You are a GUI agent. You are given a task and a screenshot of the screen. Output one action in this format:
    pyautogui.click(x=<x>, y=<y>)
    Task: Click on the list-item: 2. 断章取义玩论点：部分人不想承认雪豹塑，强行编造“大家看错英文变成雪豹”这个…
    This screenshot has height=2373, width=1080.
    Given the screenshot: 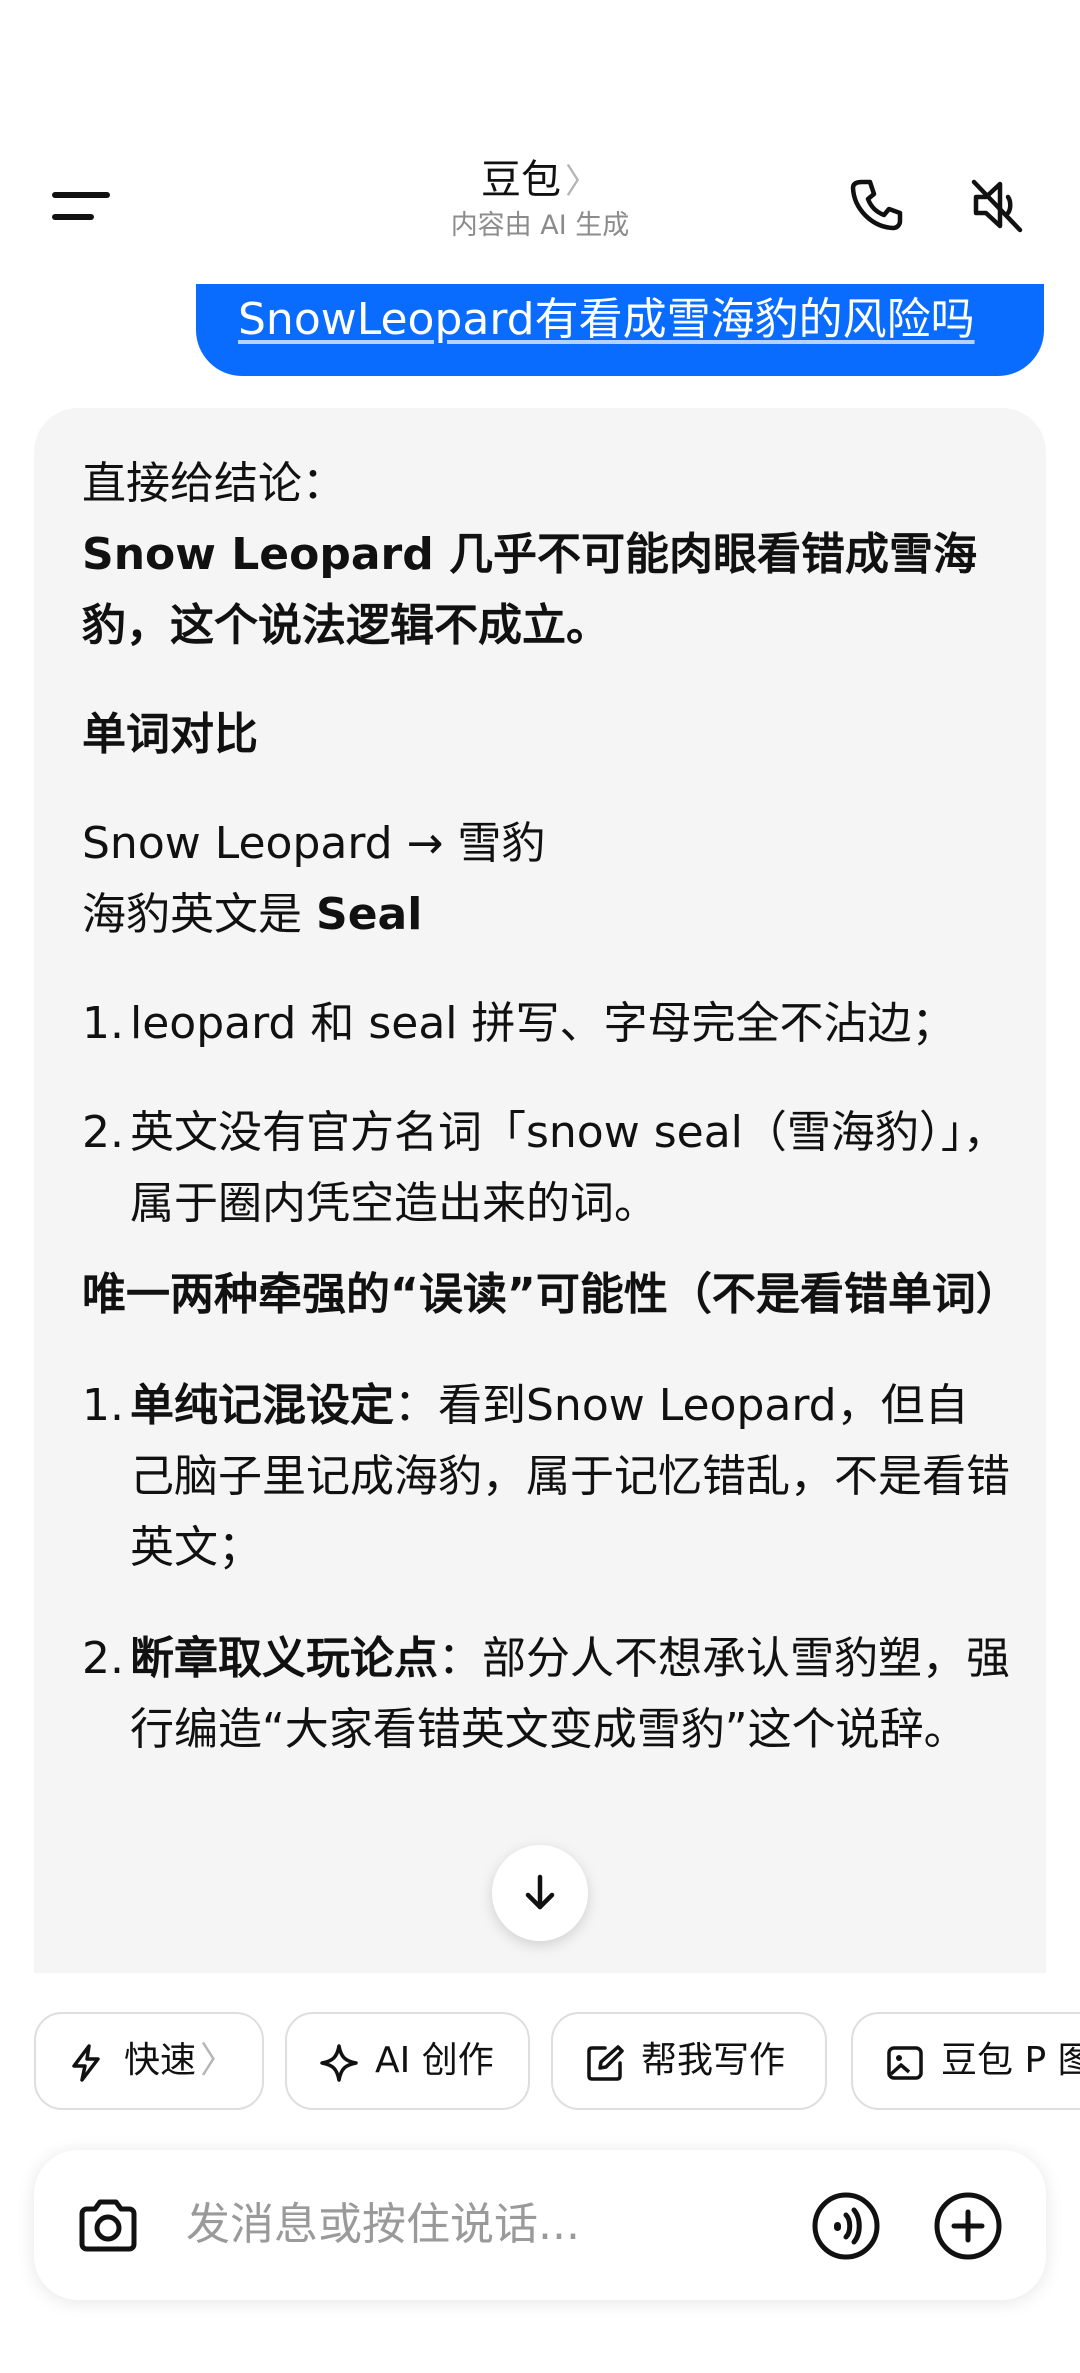 What is the action you would take?
    pyautogui.click(x=547, y=1694)
    